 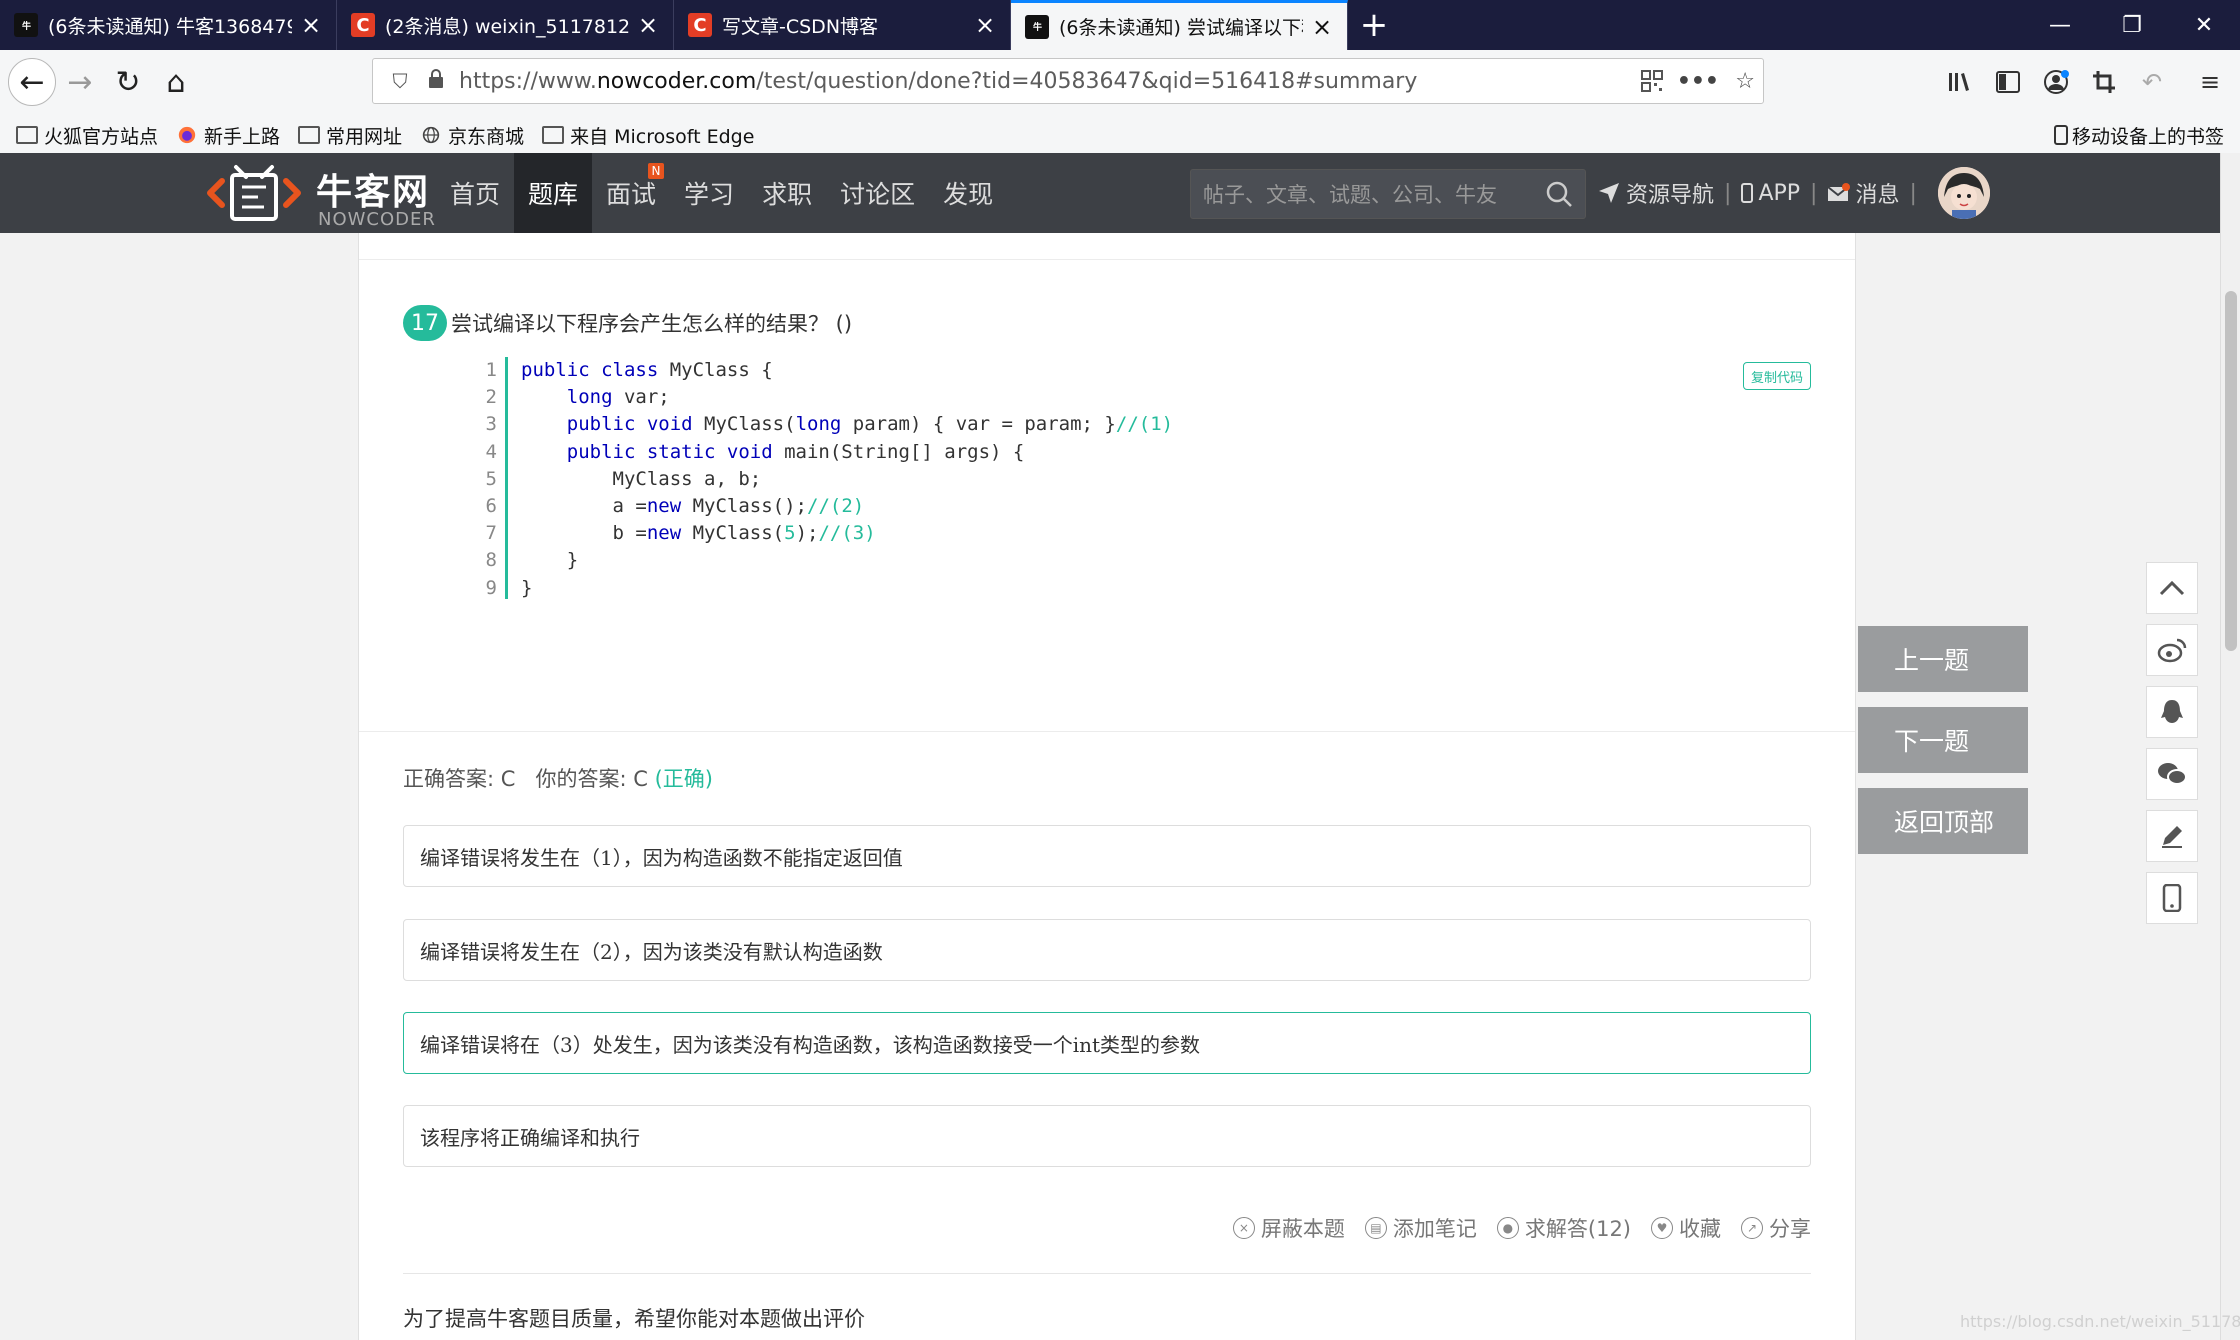 I want to click on back-arrow-icon: ←, so click(x=32, y=82).